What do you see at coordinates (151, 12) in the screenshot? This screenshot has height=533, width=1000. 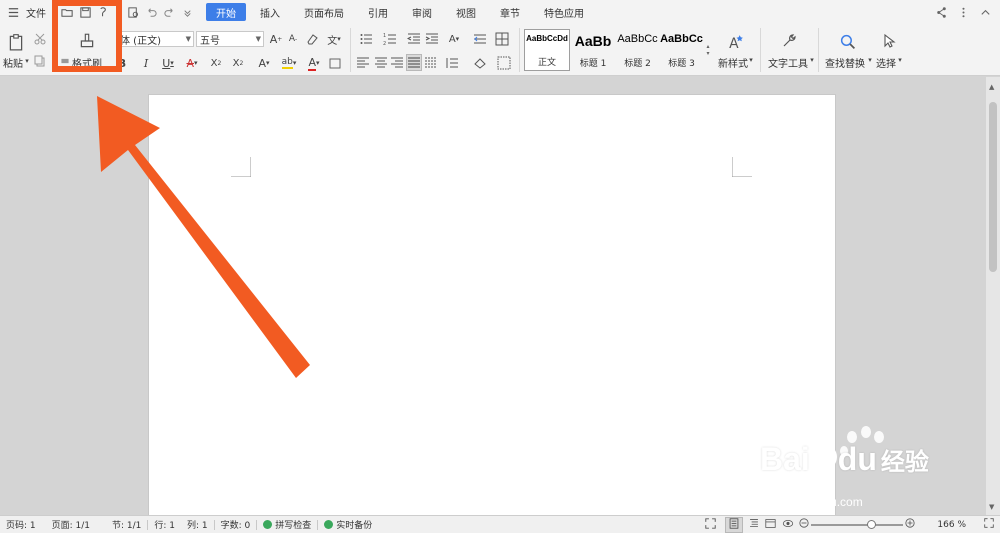 I see `undo-icon` at bounding box center [151, 12].